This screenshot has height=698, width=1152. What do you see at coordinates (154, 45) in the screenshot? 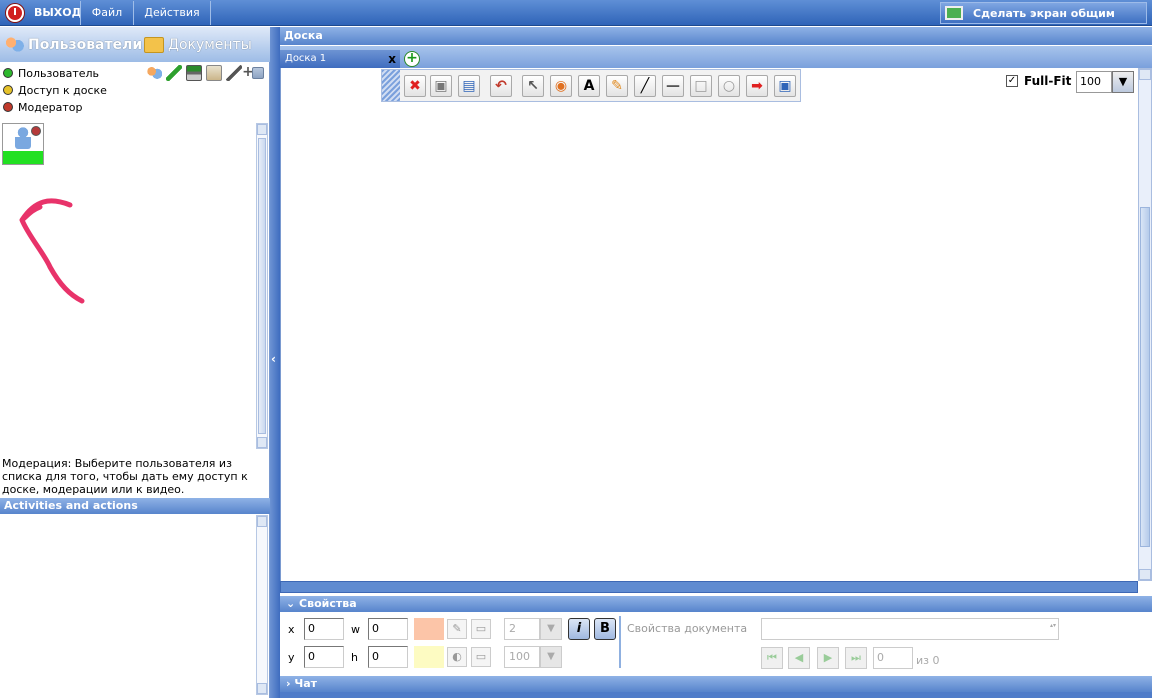
I see `folder-icon` at bounding box center [154, 45].